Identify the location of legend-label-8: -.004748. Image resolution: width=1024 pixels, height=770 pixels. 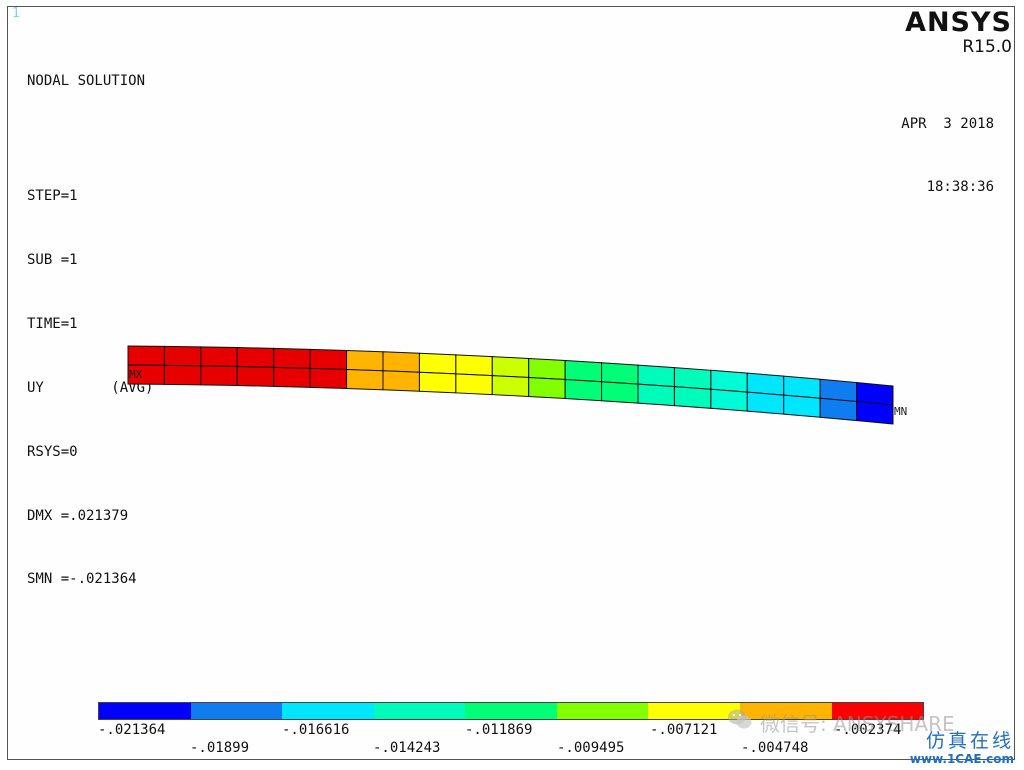
(775, 748).